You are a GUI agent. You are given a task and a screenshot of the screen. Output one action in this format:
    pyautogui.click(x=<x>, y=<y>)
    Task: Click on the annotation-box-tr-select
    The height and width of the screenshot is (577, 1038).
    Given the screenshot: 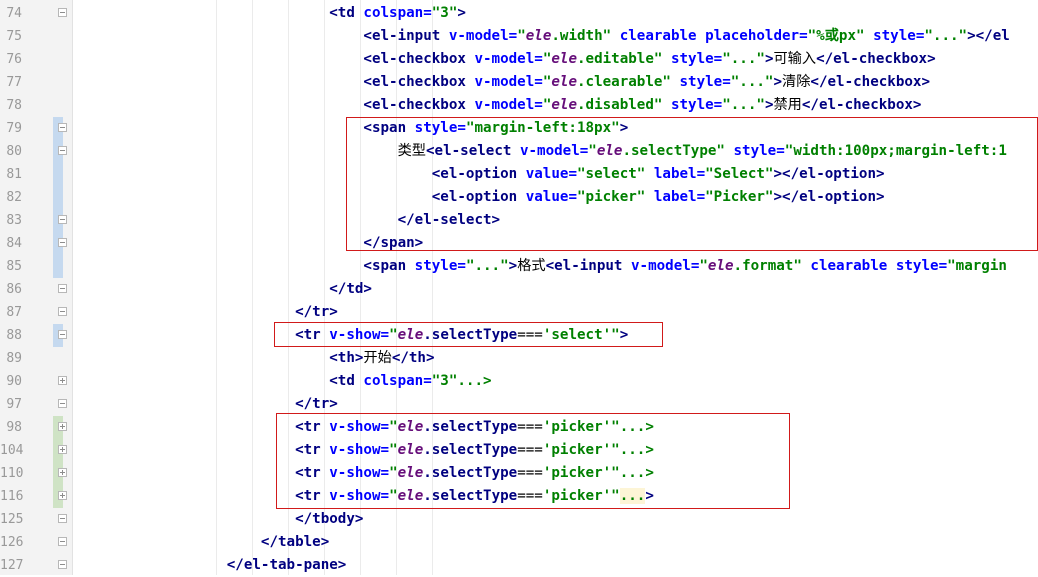 What is the action you would take?
    pyautogui.click(x=468, y=334)
    